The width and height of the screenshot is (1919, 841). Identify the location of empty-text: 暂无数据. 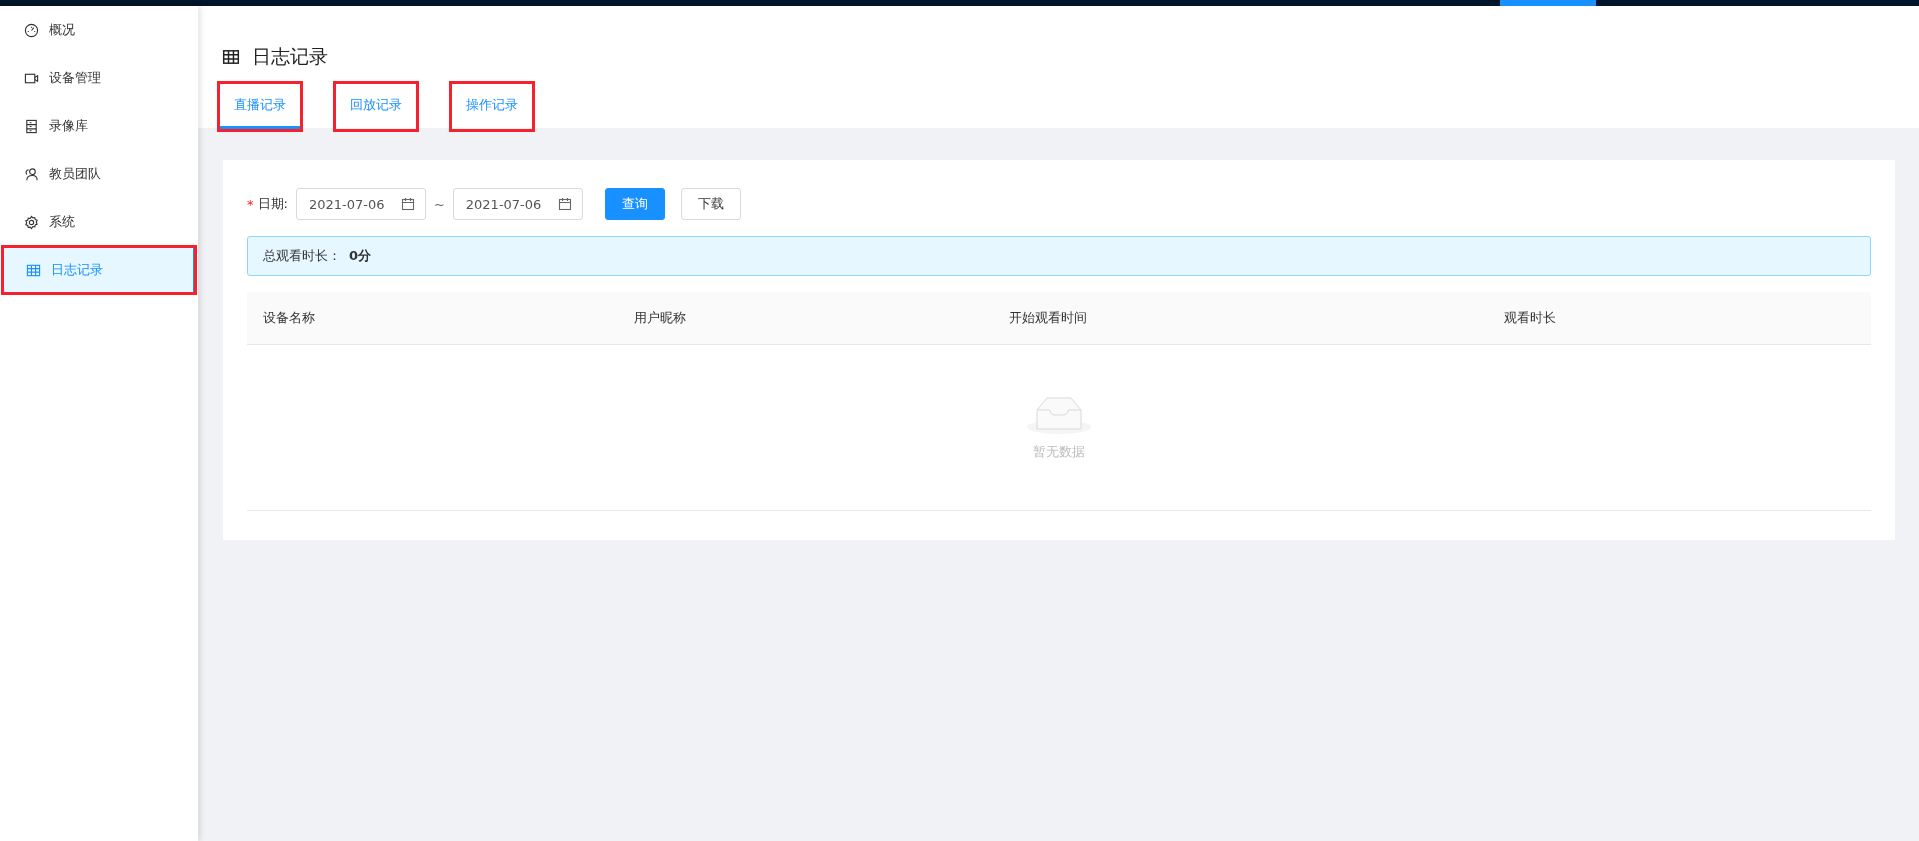
(1059, 452).